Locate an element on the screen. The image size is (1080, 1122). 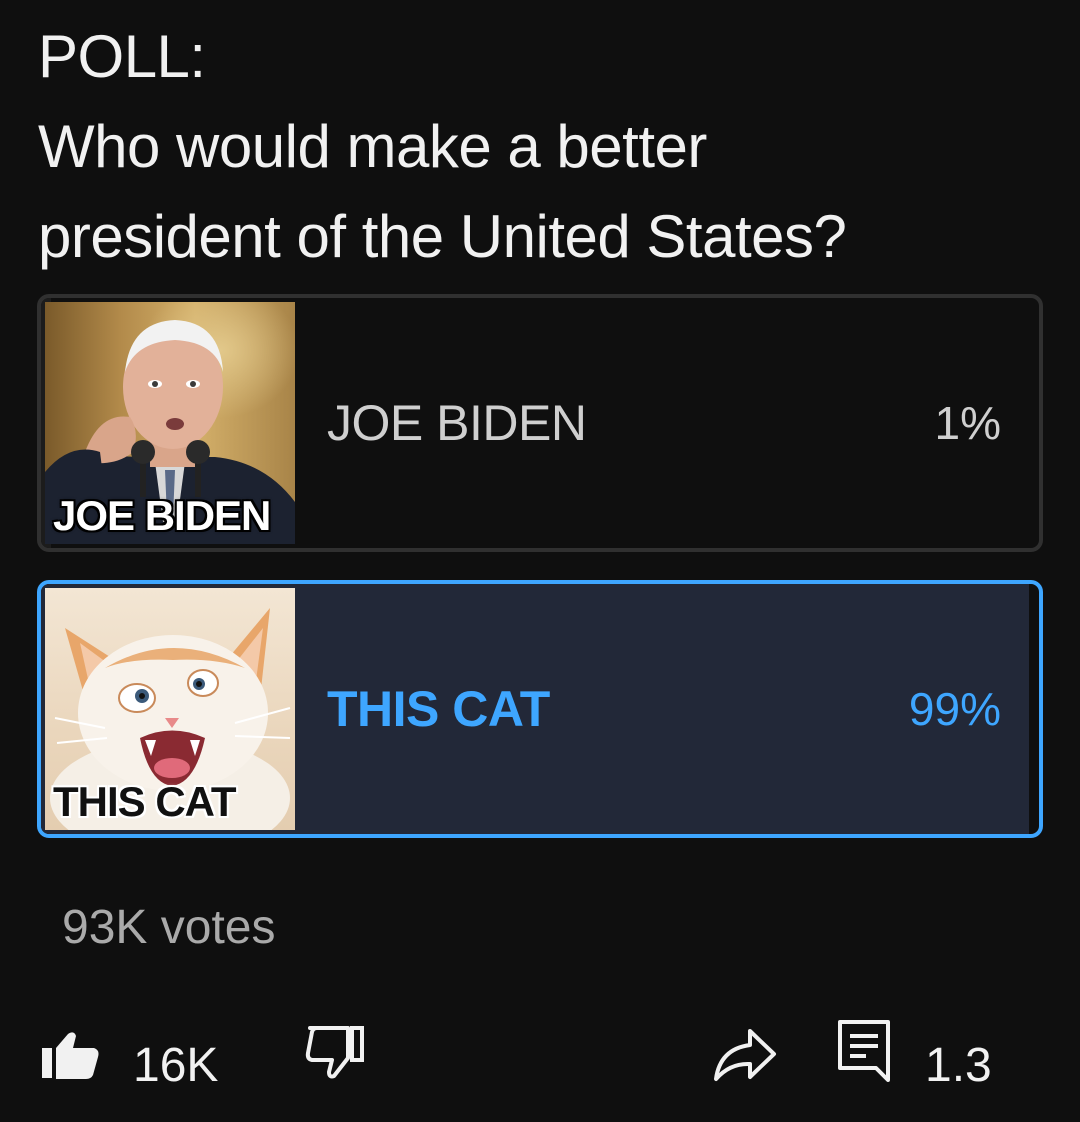
comment-icon is located at coordinates (864, 1051).